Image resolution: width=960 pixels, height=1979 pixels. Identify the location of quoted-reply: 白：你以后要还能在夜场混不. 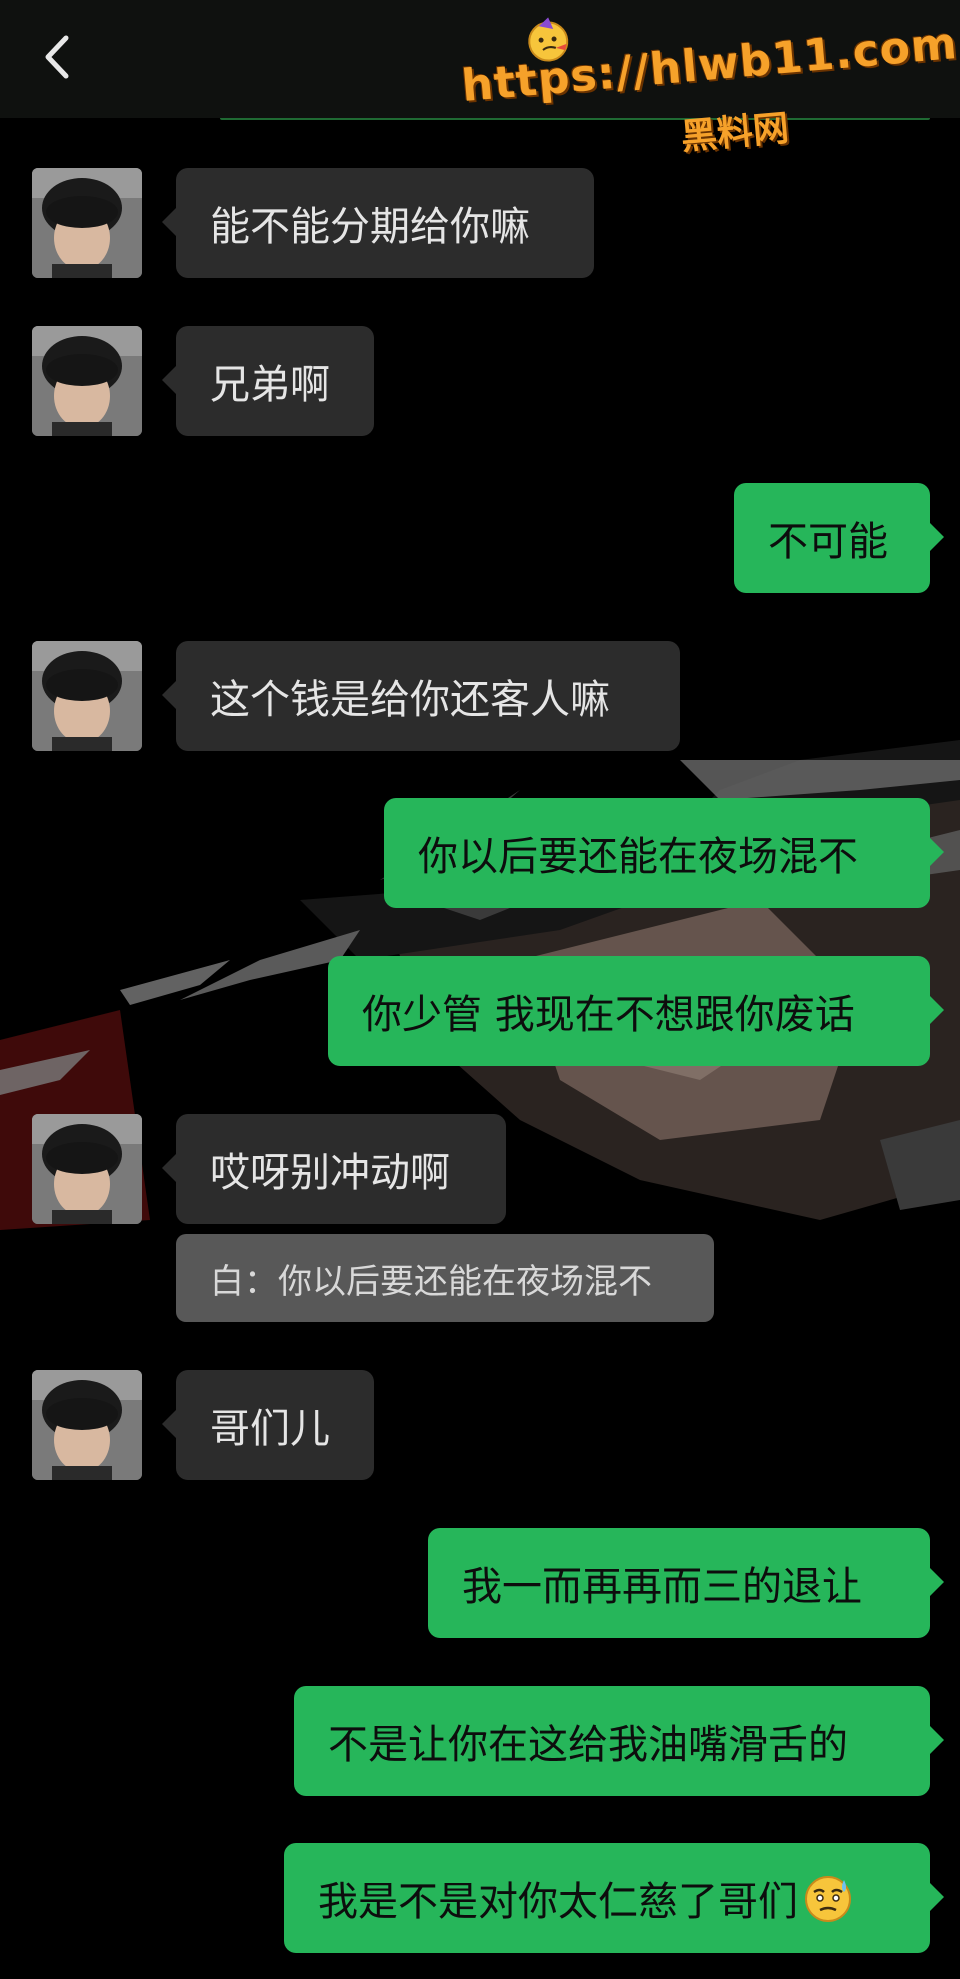
(445, 1278).